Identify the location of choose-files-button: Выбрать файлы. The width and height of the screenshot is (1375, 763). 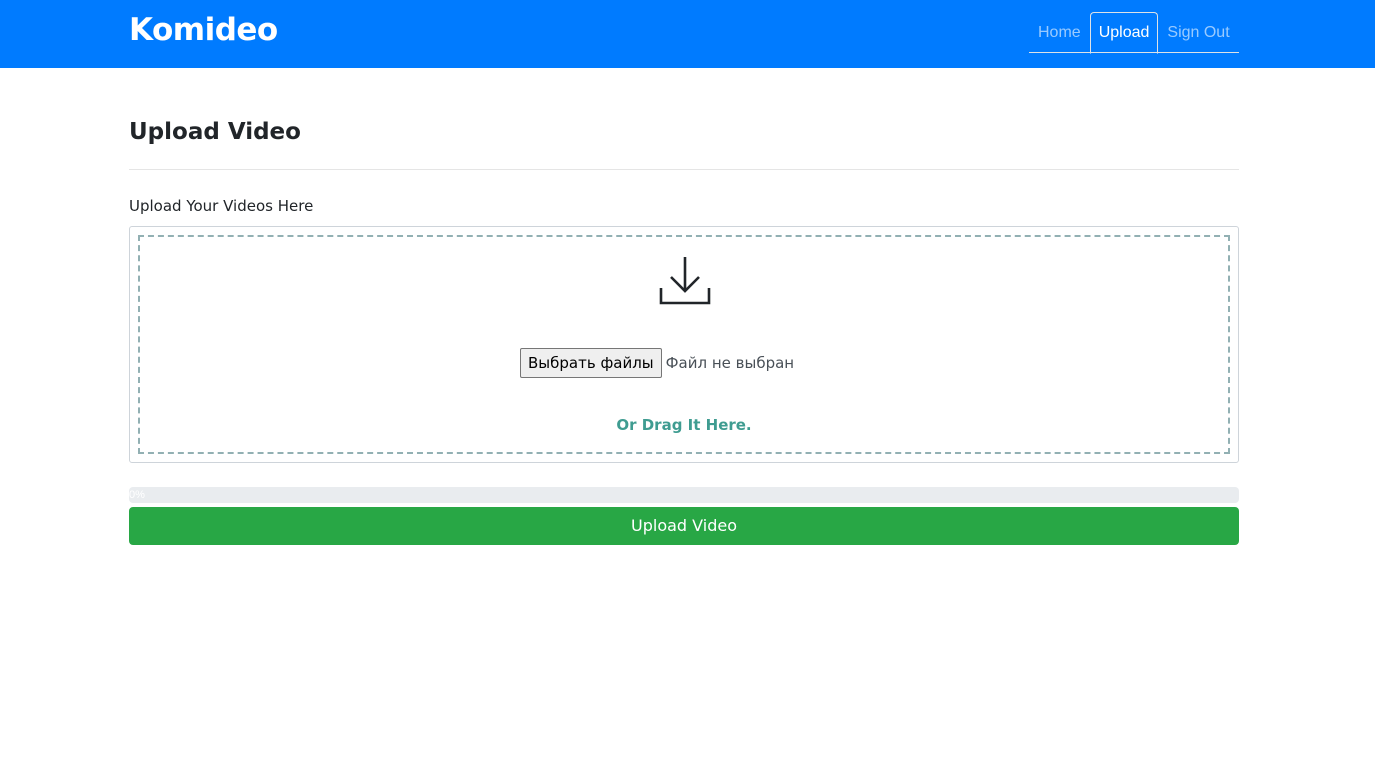
(591, 363).